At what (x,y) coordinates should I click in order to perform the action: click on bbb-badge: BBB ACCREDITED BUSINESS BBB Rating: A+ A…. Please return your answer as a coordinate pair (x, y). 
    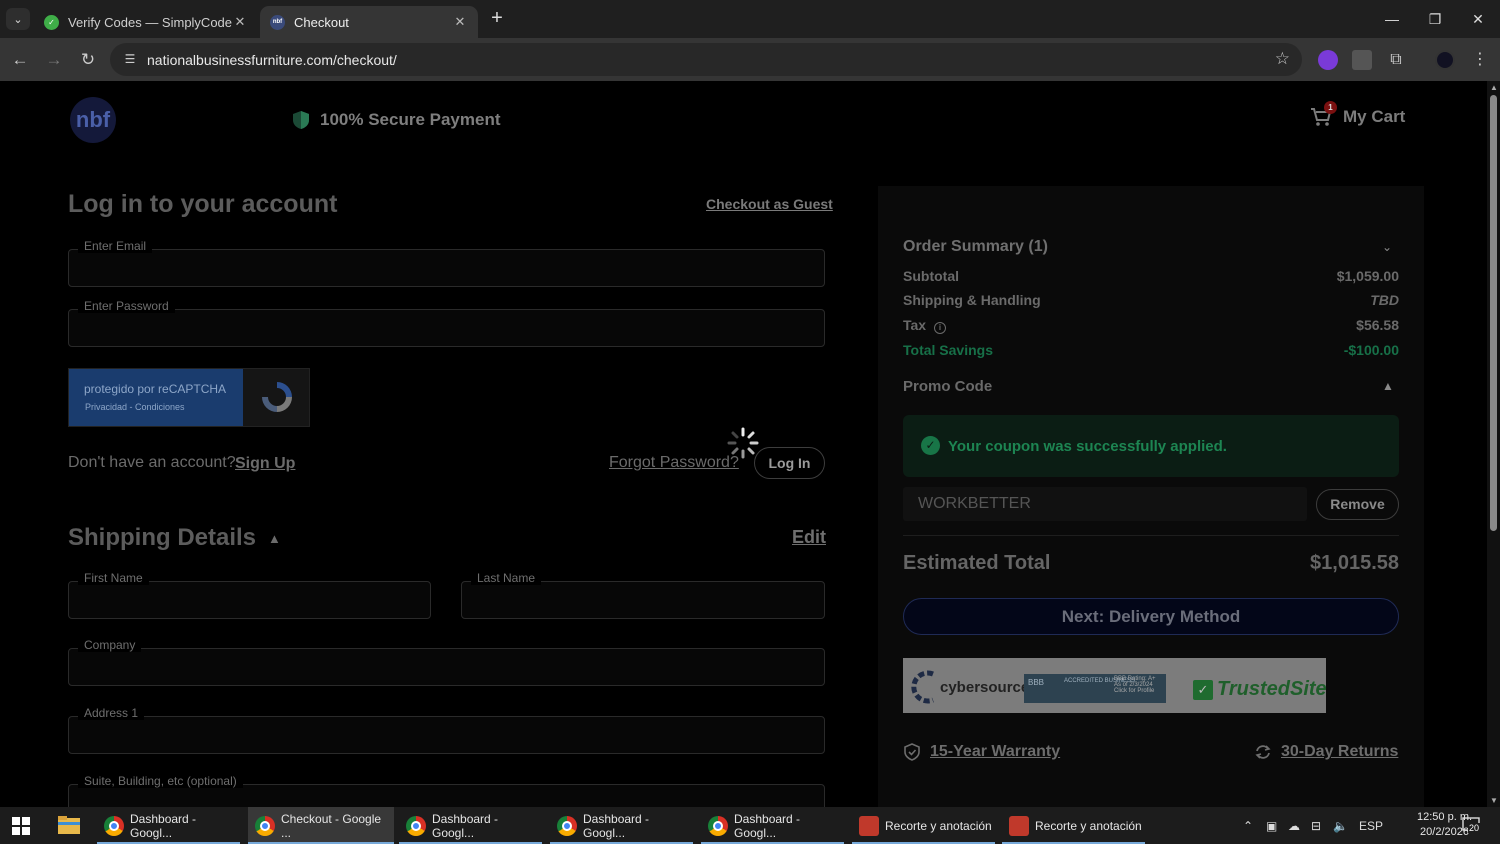
    Looking at the image, I should click on (1095, 688).